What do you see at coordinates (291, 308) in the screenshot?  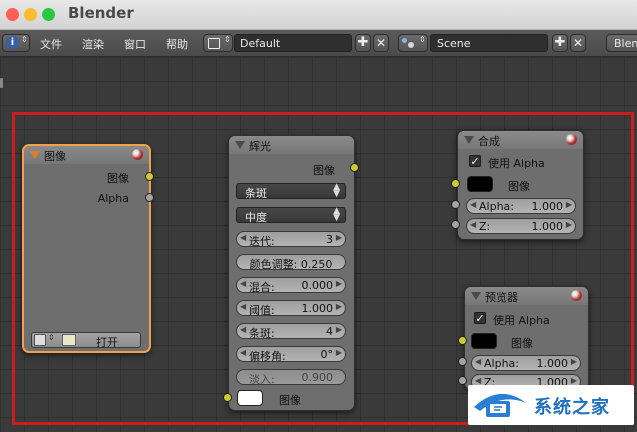 I see `threshold-field: ◀ 阈值: 1.000 ▶` at bounding box center [291, 308].